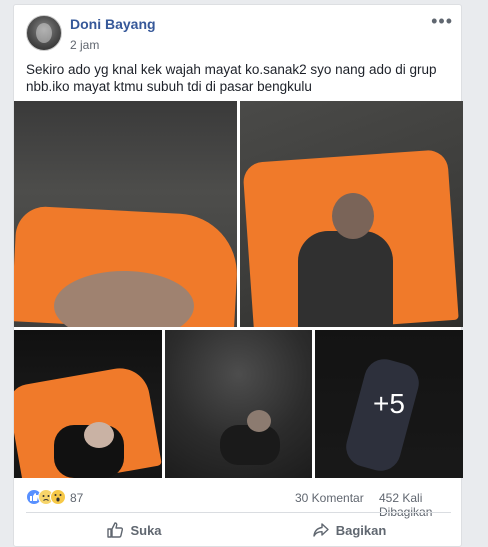 This screenshot has height=547, width=488. I want to click on like-button: Suka, so click(134, 530).